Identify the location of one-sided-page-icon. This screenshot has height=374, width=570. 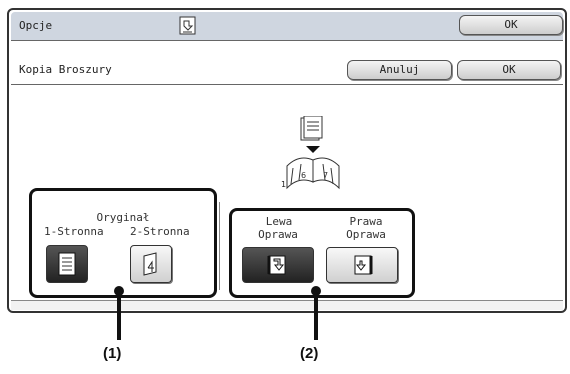
(67, 264).